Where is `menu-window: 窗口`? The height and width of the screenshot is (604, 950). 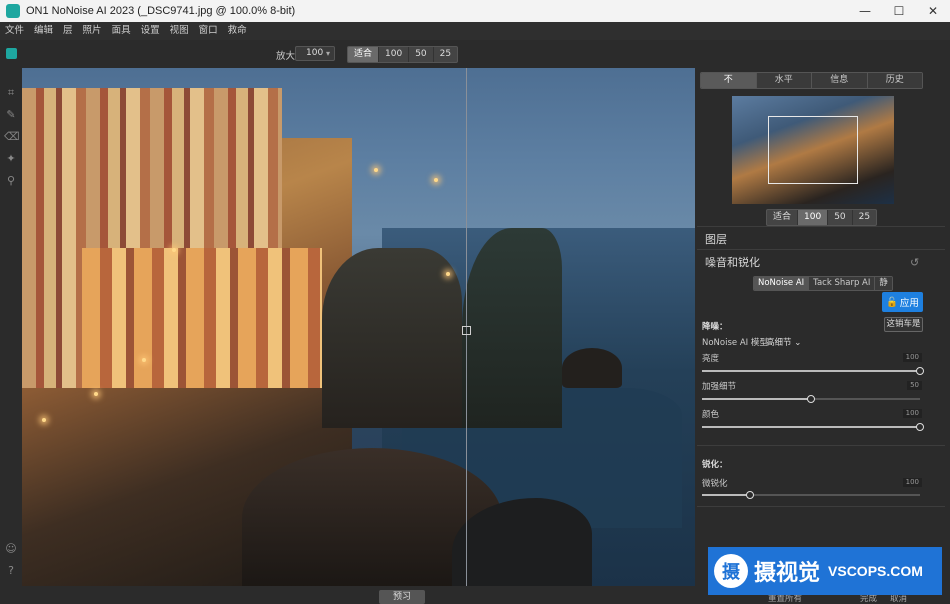
menu-window: 窗口 is located at coordinates (208, 31).